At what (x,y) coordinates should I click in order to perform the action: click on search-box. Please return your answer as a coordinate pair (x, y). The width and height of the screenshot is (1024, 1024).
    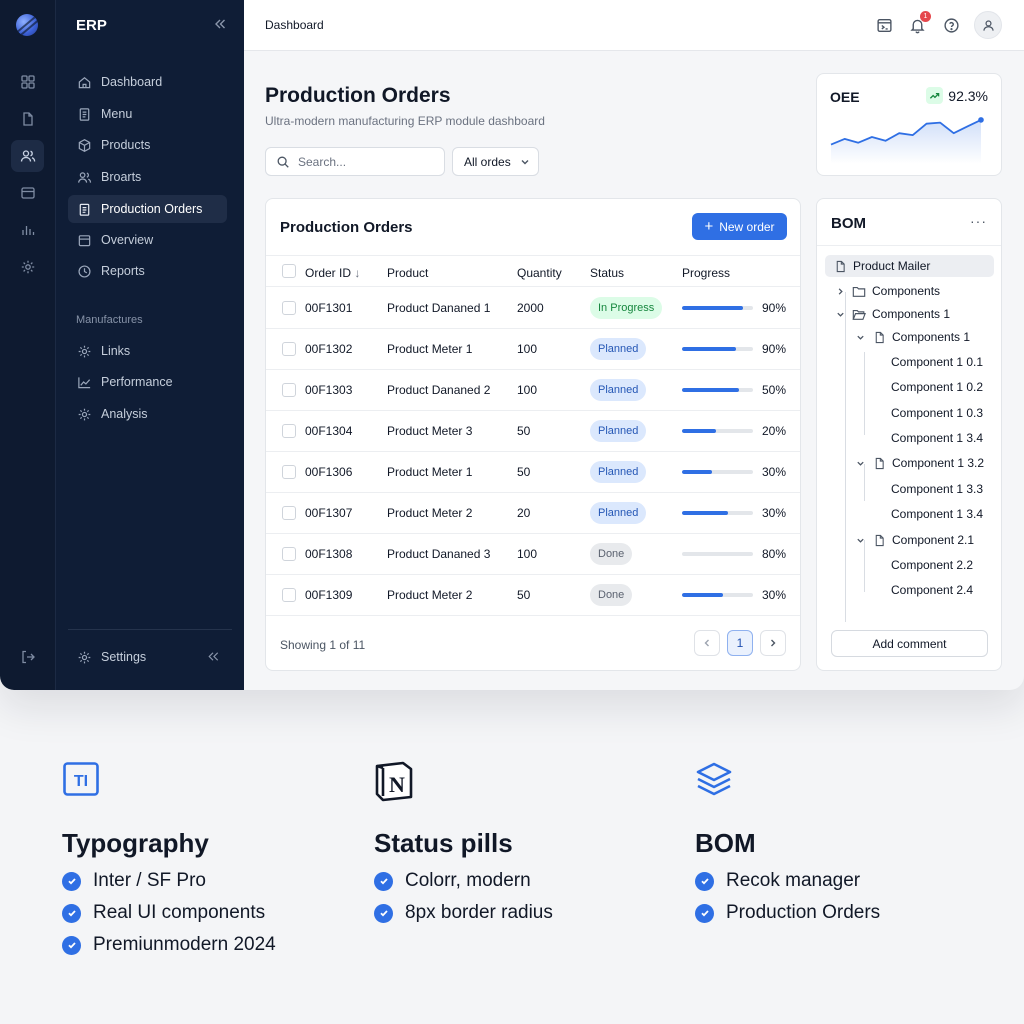
    Looking at the image, I should click on (355, 161).